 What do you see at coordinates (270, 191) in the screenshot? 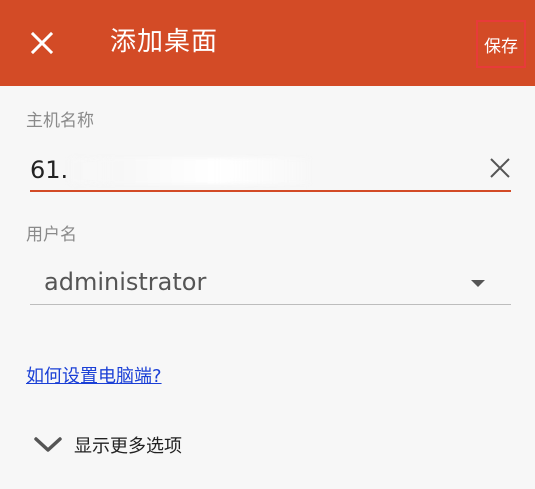
I see `hostname-underline` at bounding box center [270, 191].